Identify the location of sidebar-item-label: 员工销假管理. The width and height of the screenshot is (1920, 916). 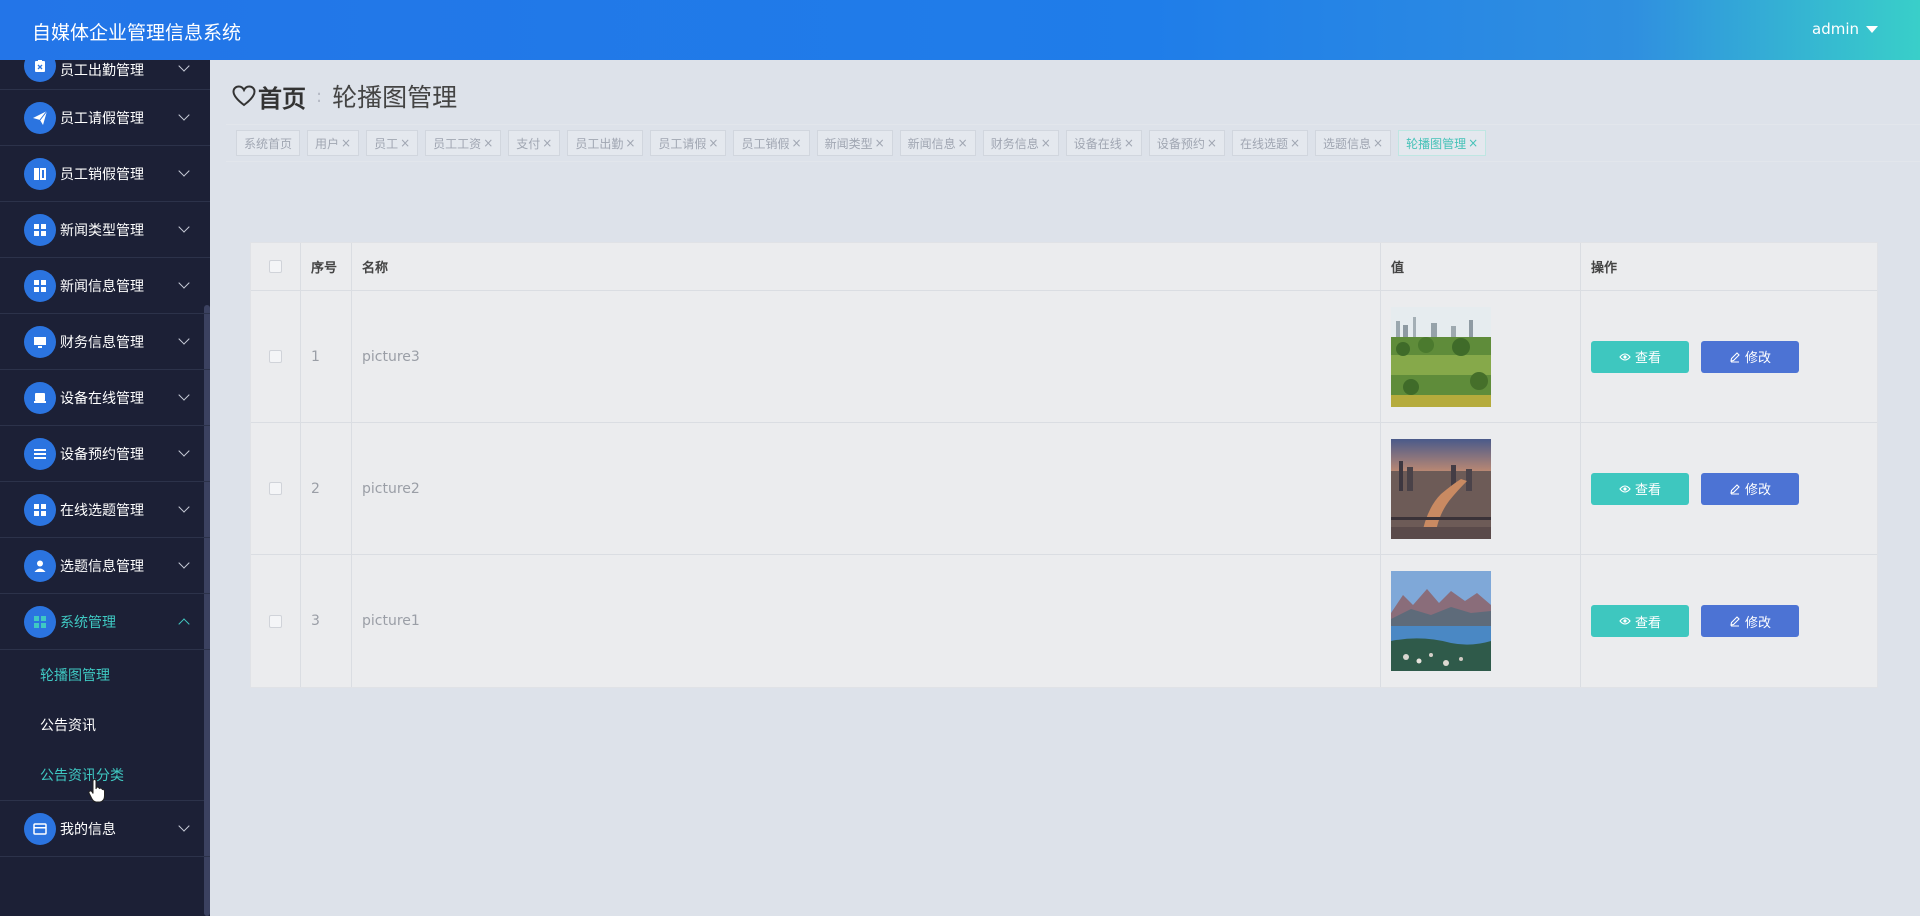
(102, 174).